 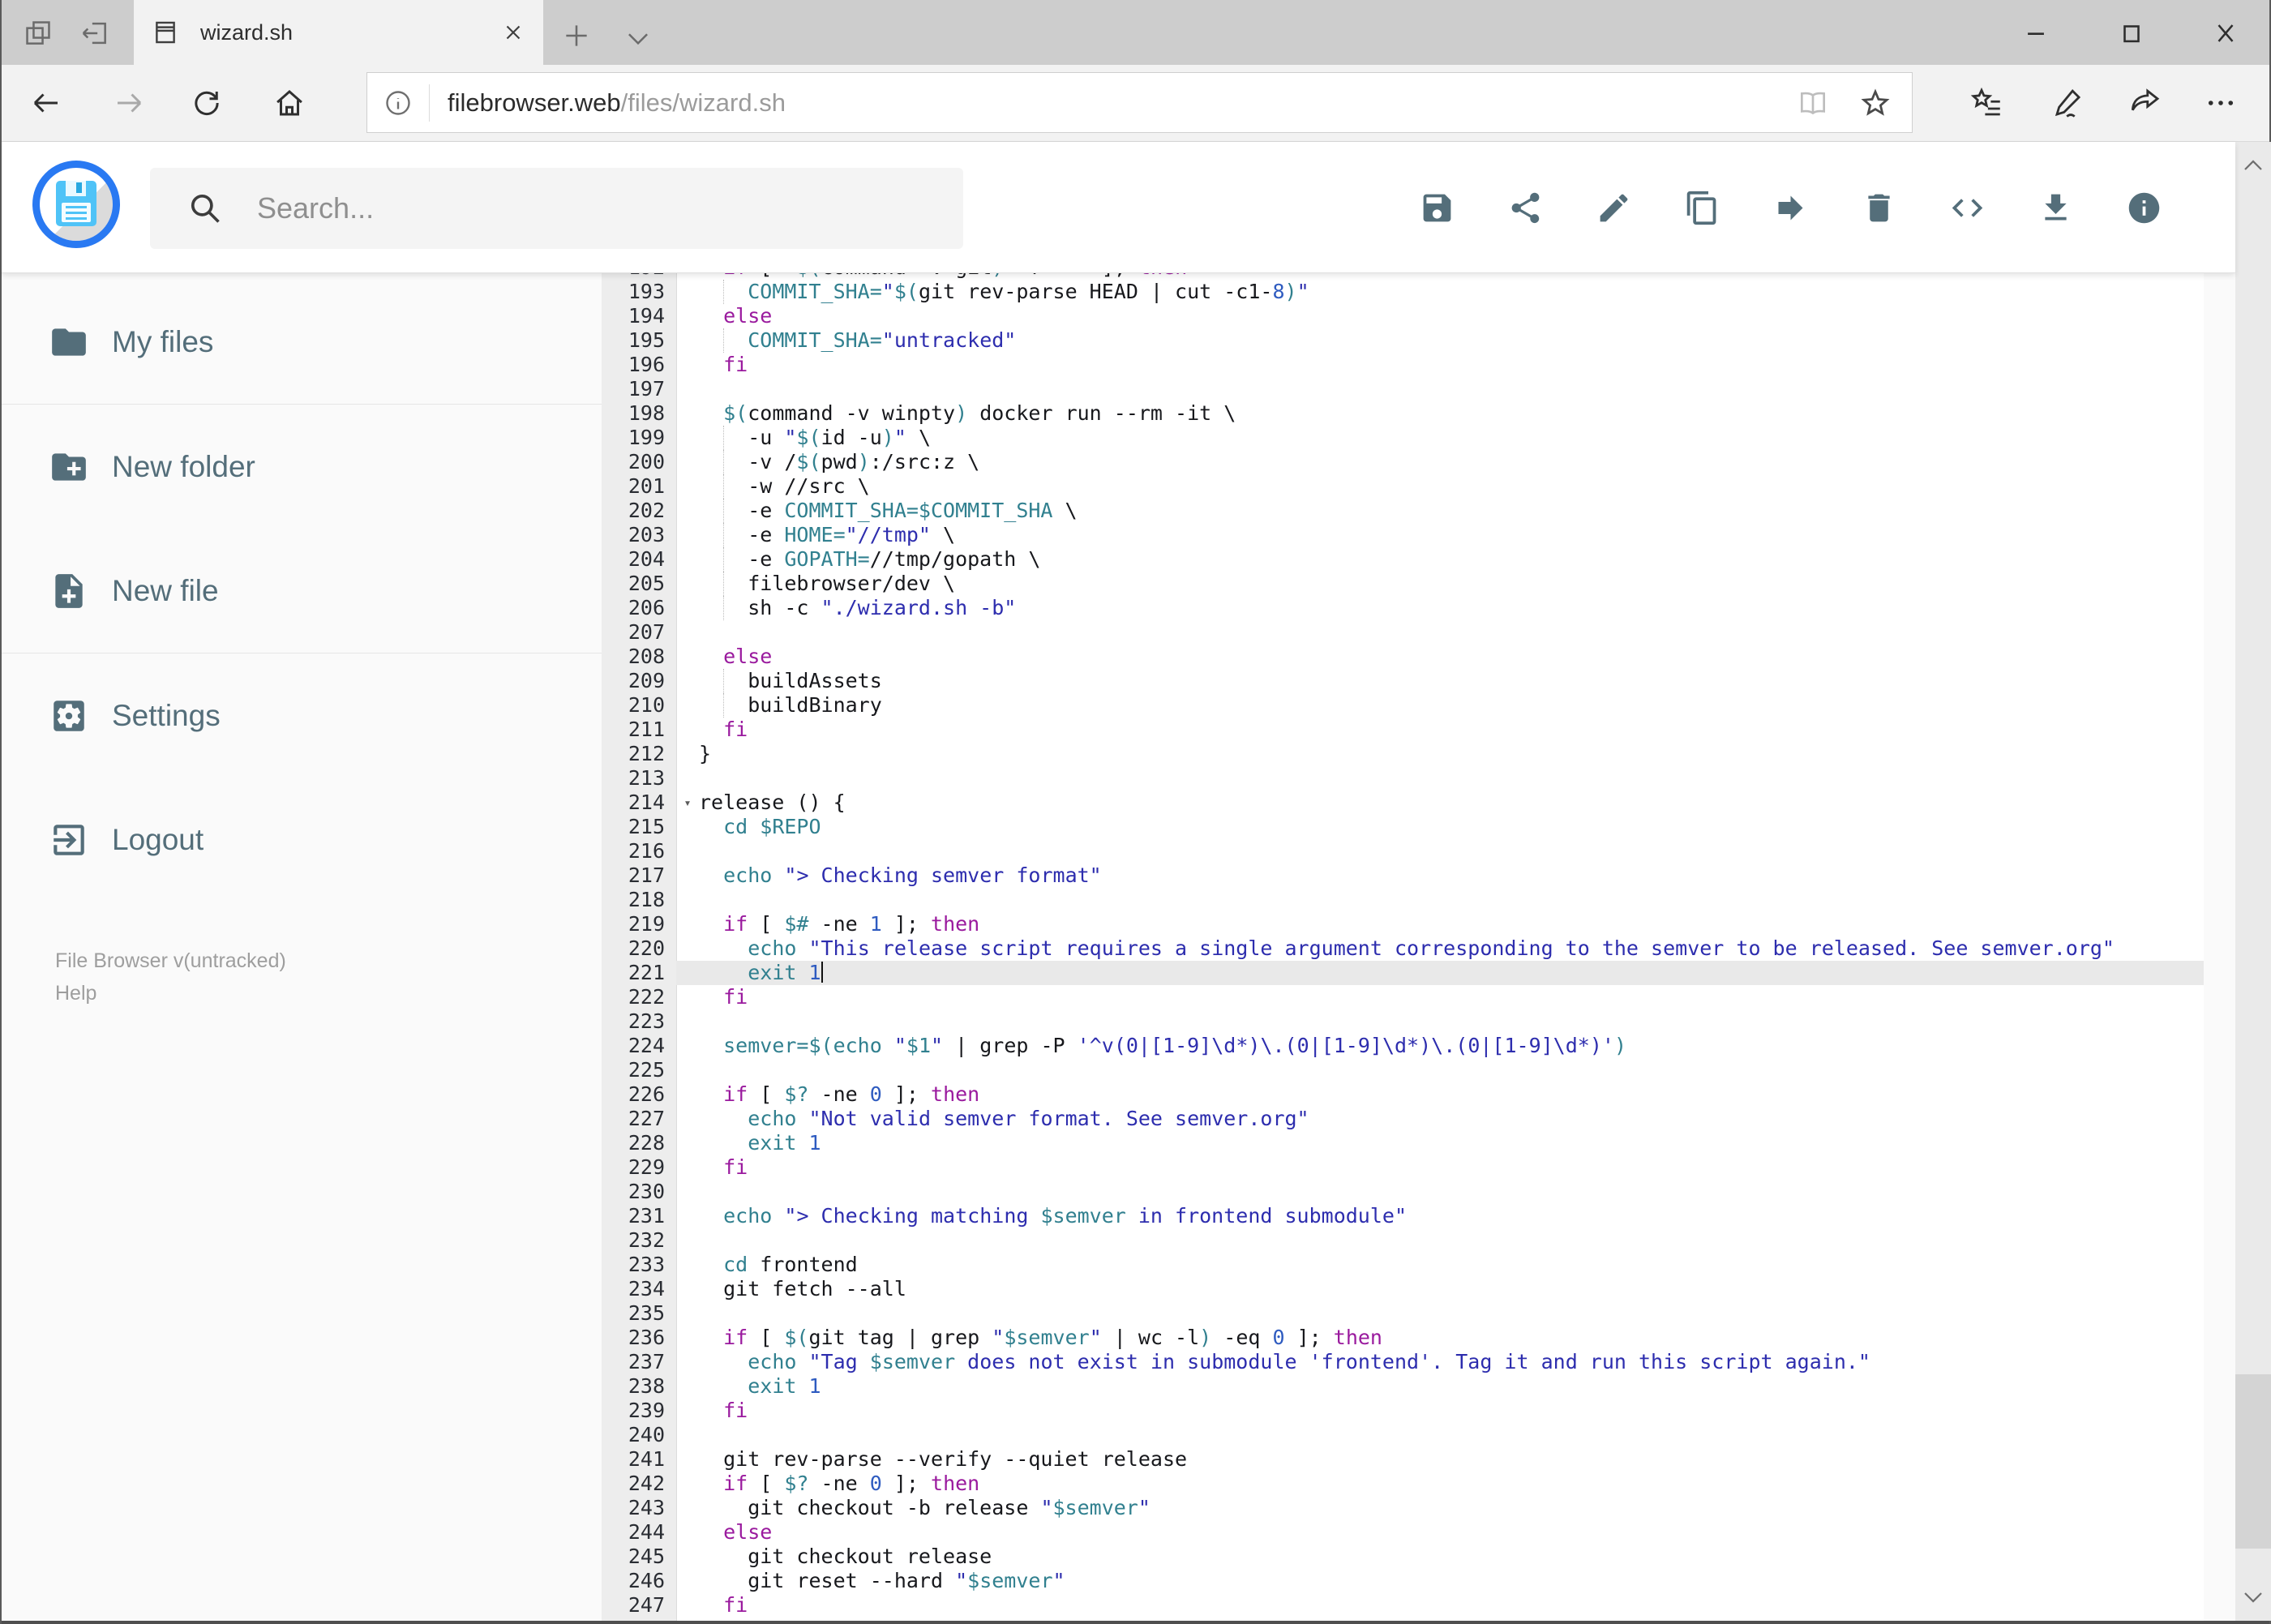 I want to click on sidebar-item-new-folder: New folder, so click(x=302, y=467).